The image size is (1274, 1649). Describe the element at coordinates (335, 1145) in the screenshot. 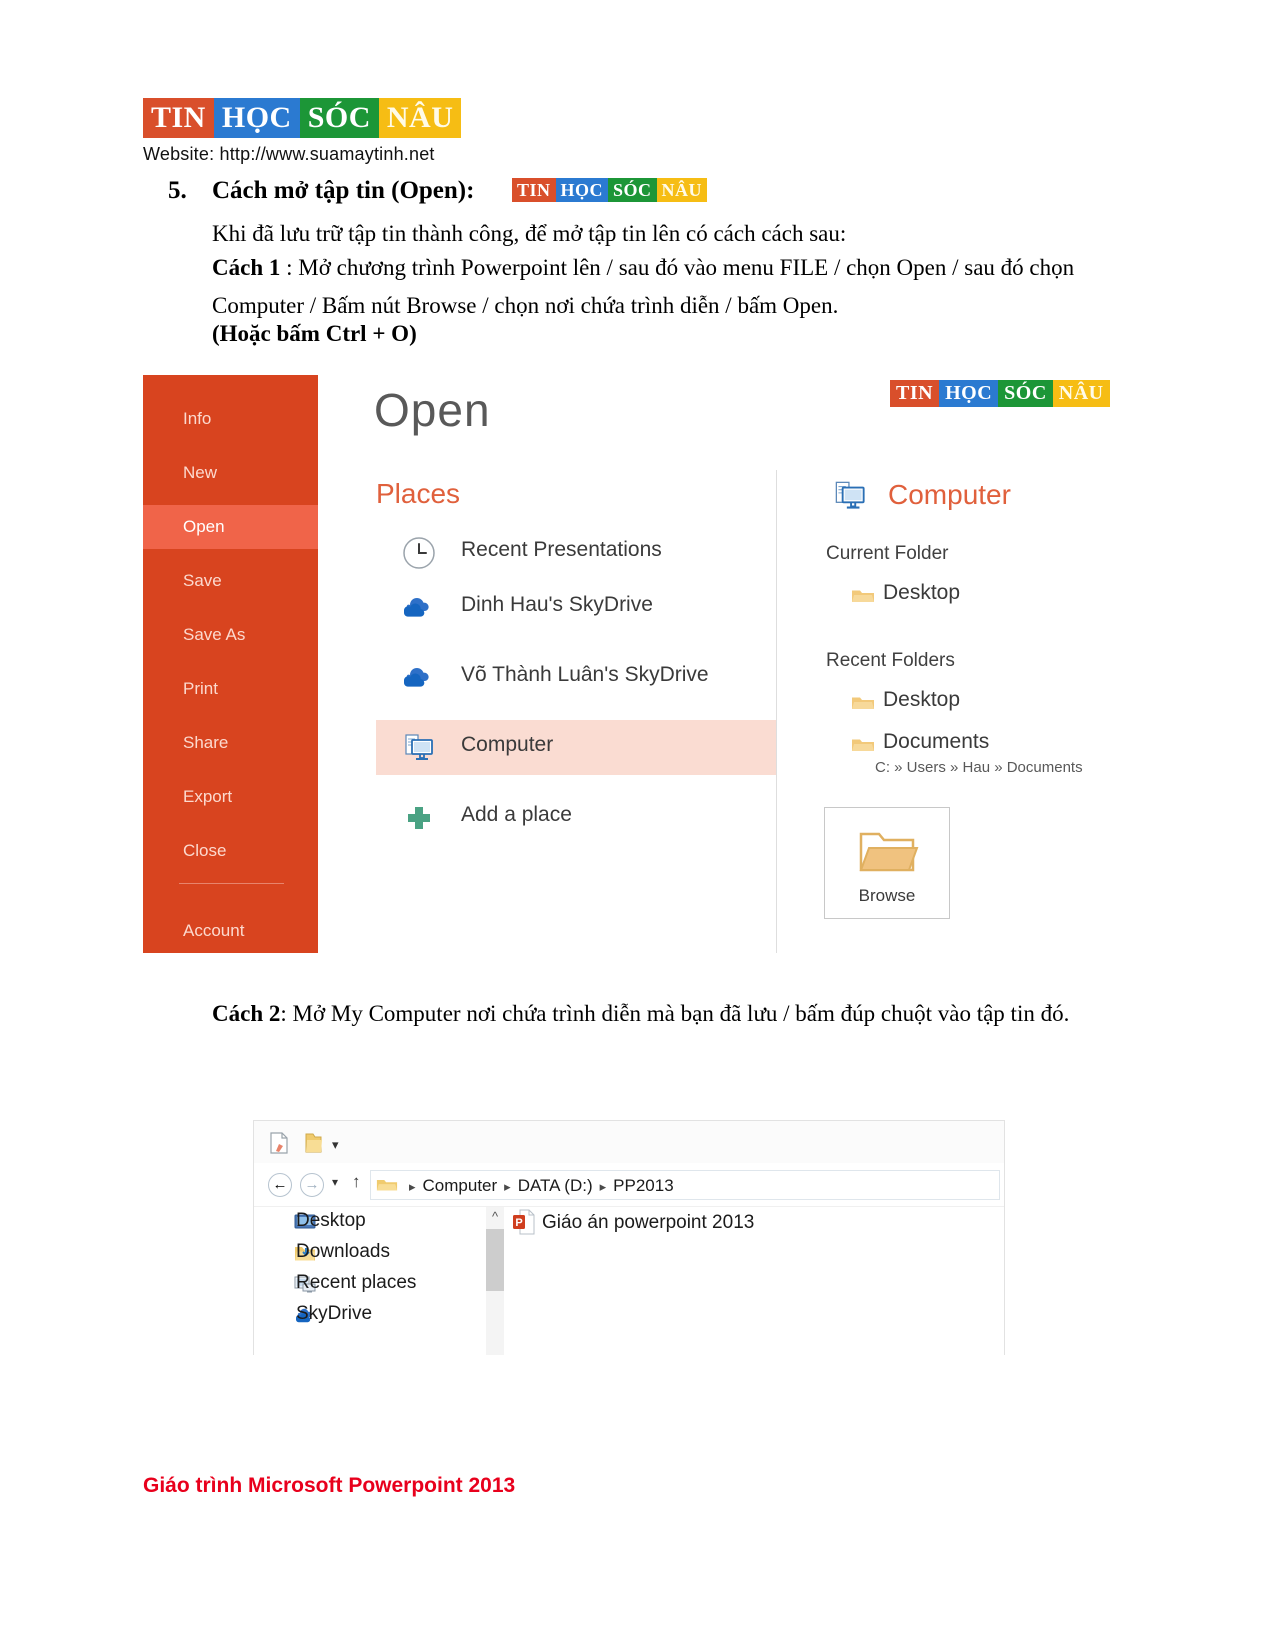

I see `customize-caret-icon: ▾` at that location.